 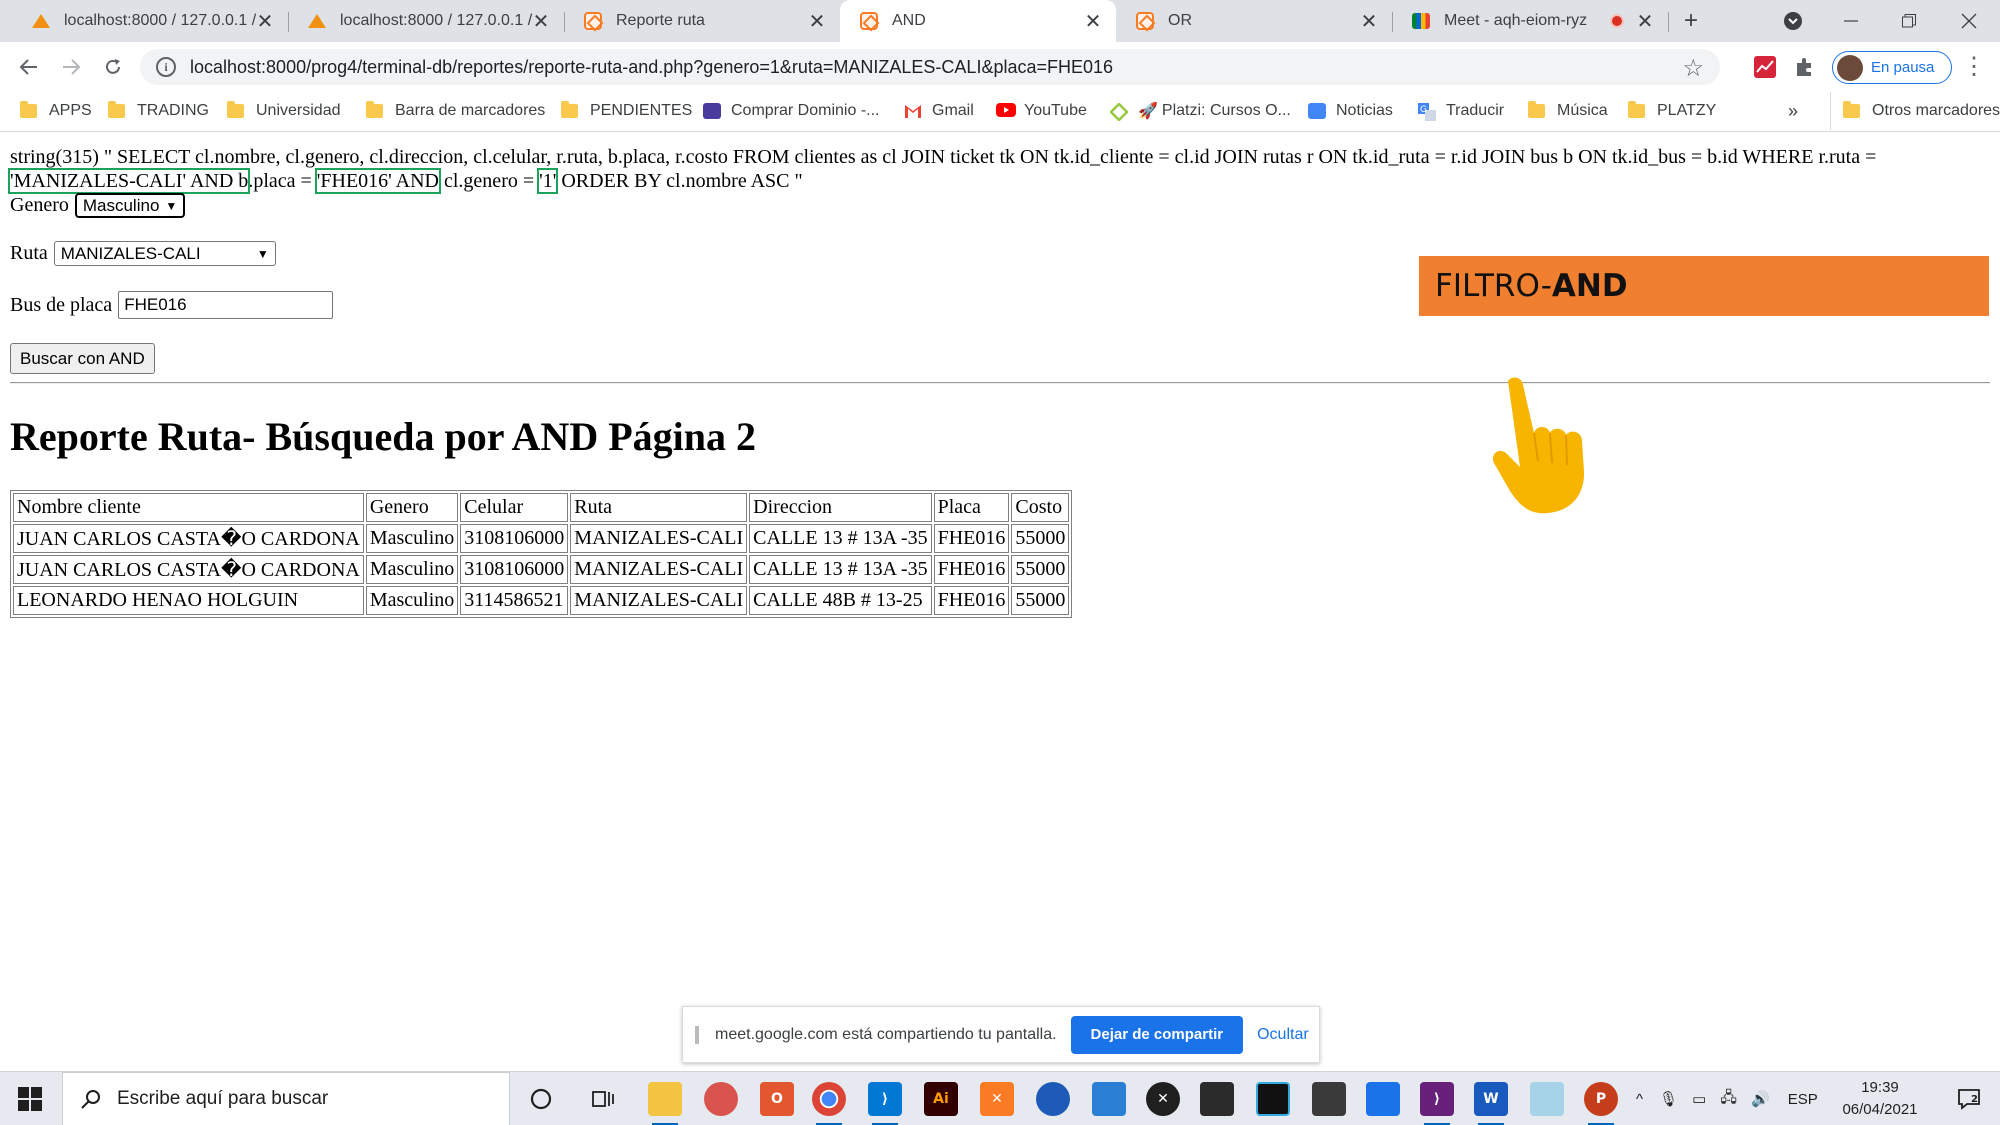 What do you see at coordinates (1491, 1103) in the screenshot?
I see `word-icon: W` at bounding box center [1491, 1103].